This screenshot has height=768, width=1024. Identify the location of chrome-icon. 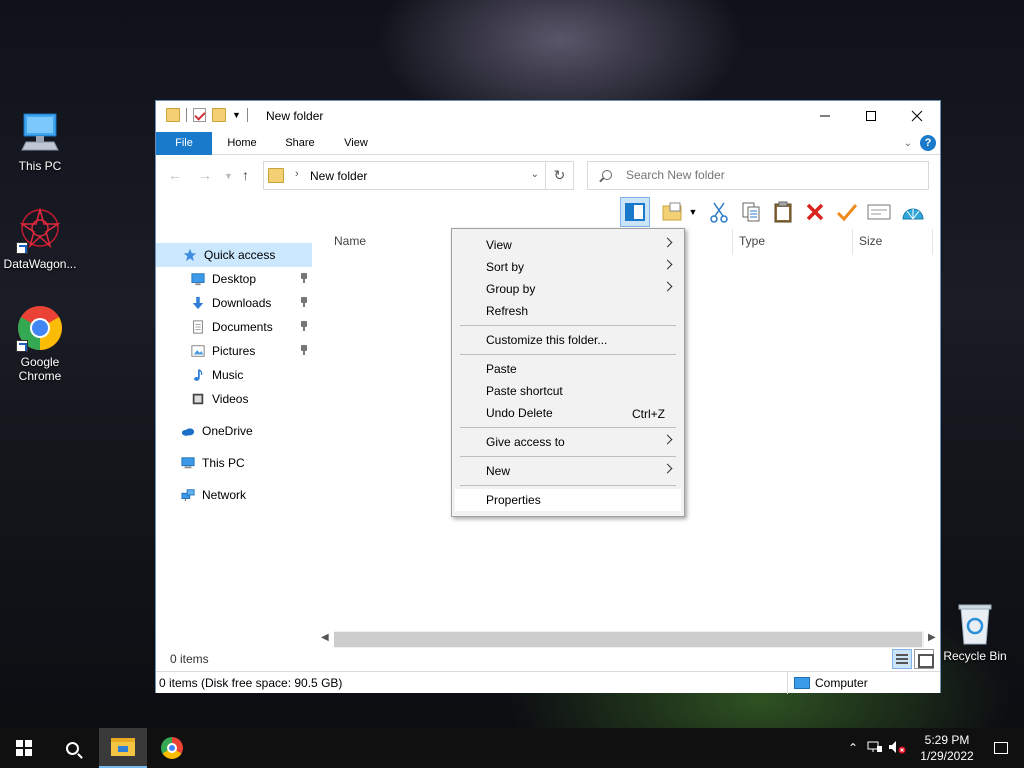
(172, 748).